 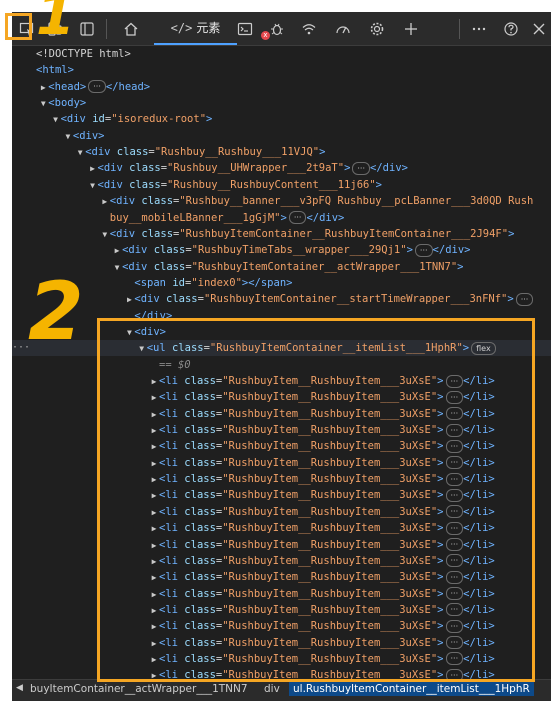 What do you see at coordinates (237, 152) in the screenshot?
I see `attribute-value: "Rushbuy__Rushbuy___11VJQ"` at bounding box center [237, 152].